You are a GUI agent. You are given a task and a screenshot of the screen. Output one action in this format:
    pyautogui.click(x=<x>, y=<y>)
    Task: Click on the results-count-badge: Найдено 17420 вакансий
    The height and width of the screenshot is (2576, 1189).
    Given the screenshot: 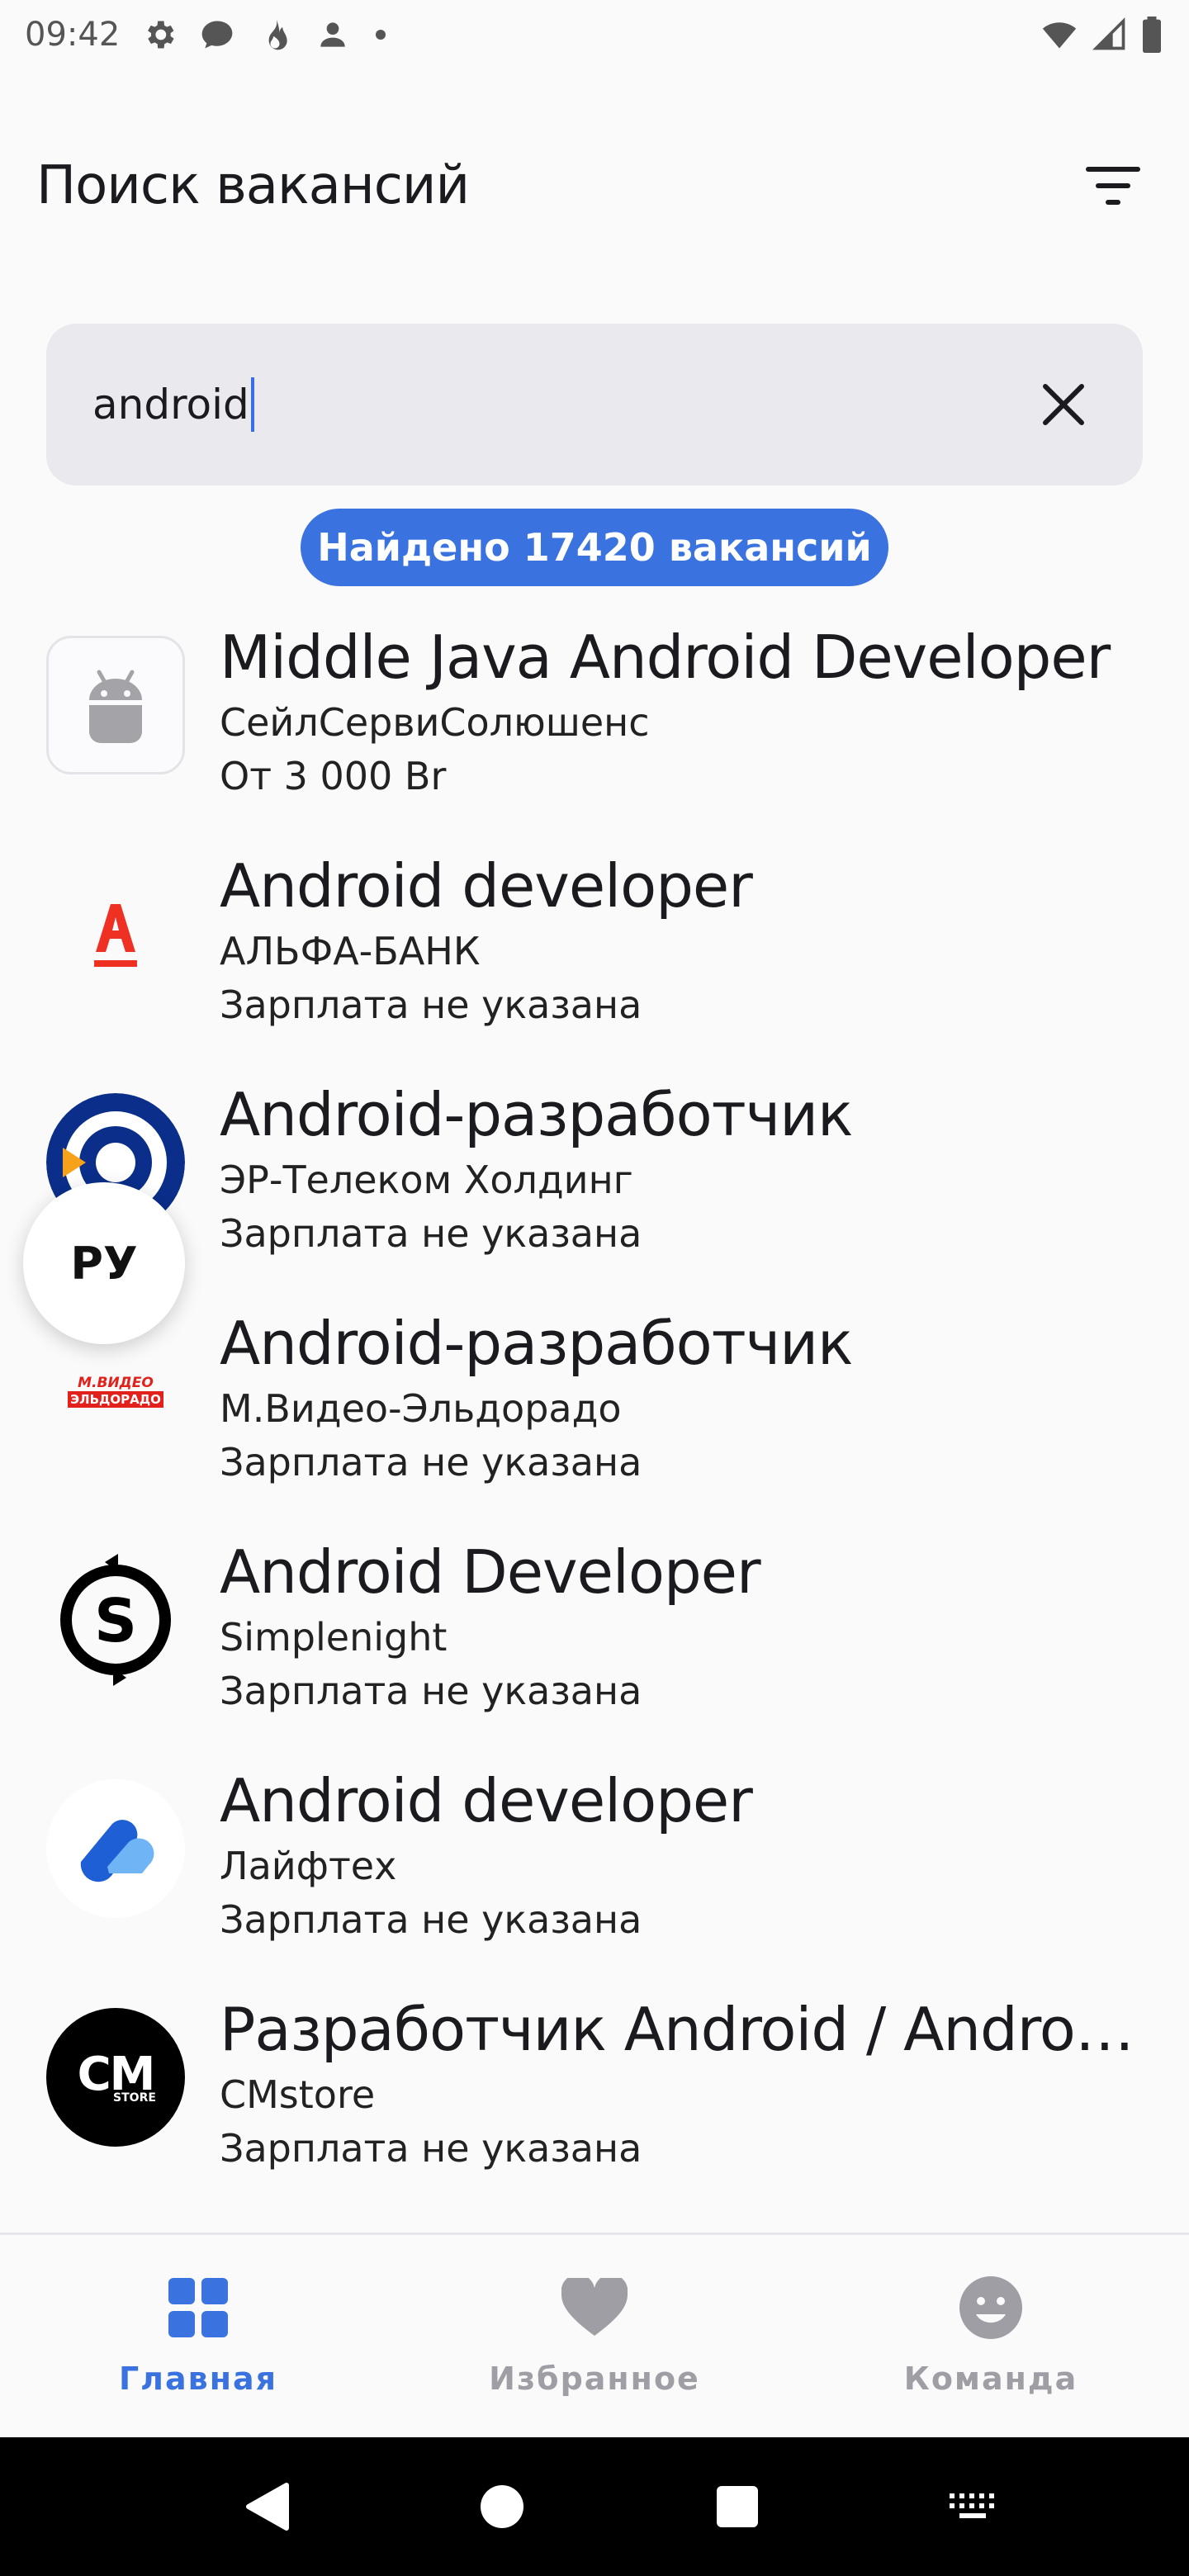 What is the action you would take?
    pyautogui.click(x=594, y=547)
    